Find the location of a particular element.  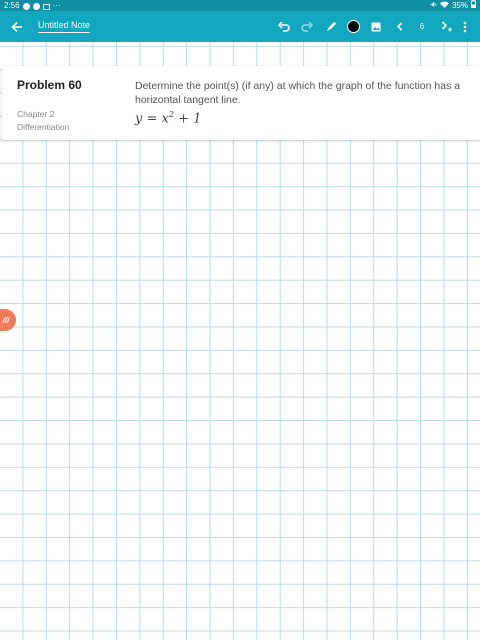

problem-title: Problem 60 is located at coordinates (49, 85).